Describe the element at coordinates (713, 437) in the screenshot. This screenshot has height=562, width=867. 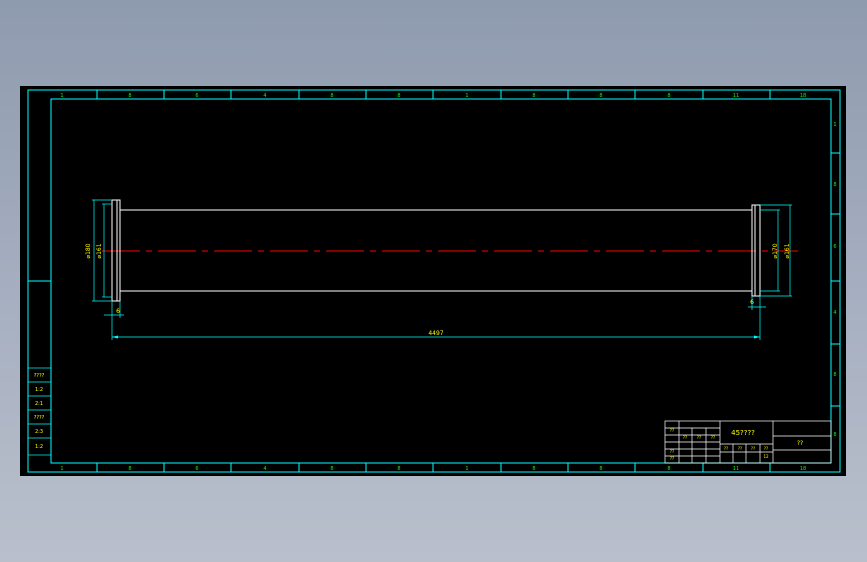
I see `tb-cell-4: ??` at that location.